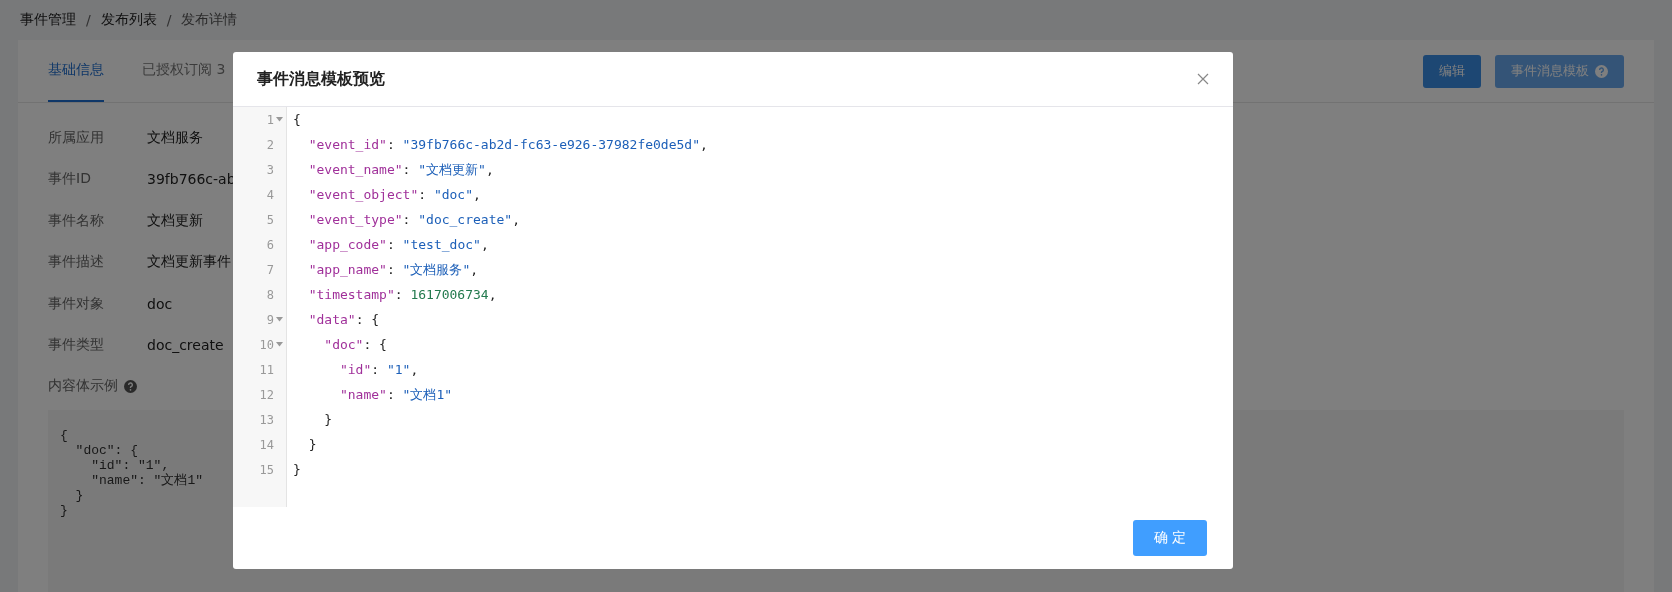 This screenshot has height=592, width=1672. Describe the element at coordinates (347, 244) in the screenshot. I see `json-key: "app_code"` at that location.